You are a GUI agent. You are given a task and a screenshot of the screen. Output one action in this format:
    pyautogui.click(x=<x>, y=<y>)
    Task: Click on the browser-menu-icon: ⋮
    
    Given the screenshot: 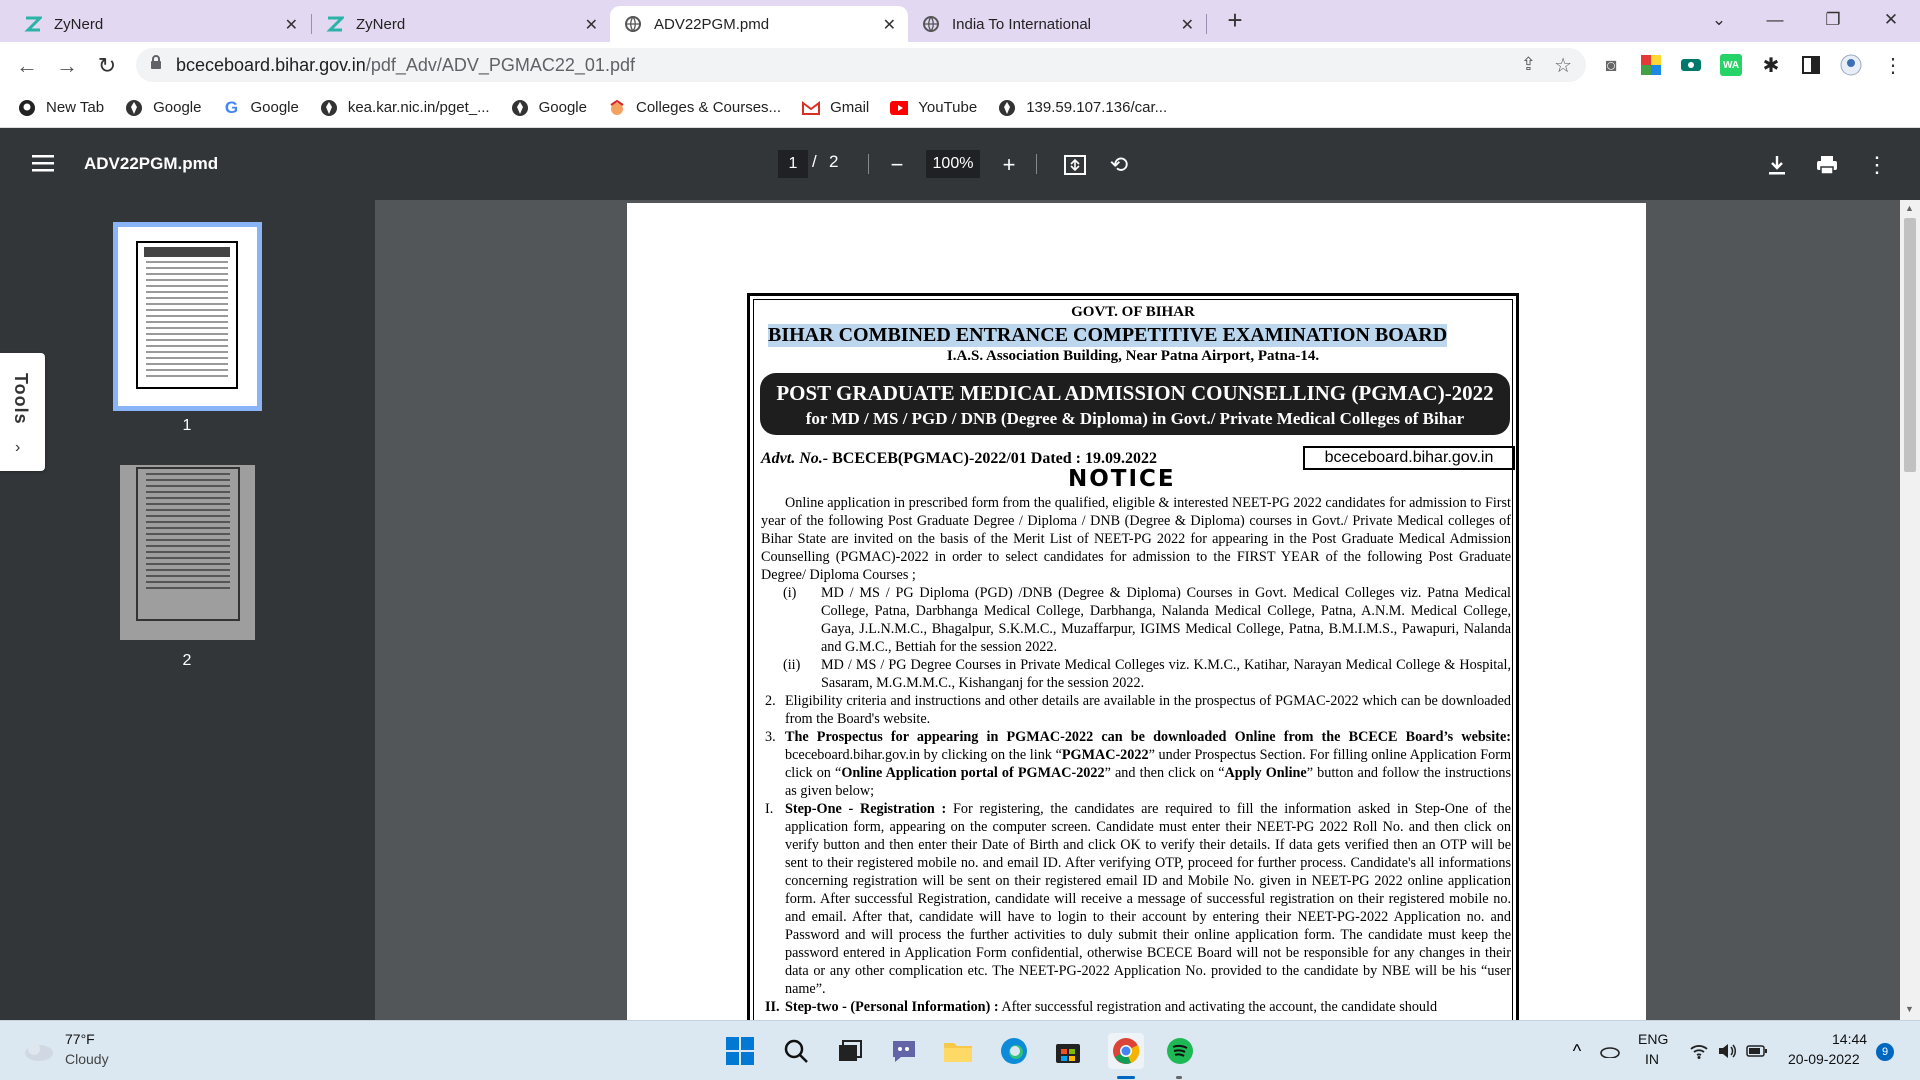 What is the action you would take?
    pyautogui.click(x=1893, y=65)
    